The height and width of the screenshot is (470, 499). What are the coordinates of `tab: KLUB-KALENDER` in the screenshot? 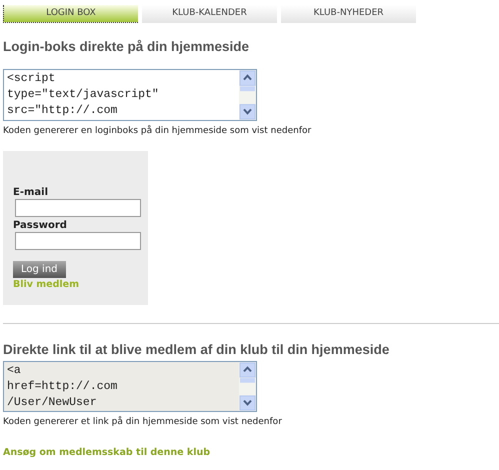 It's located at (209, 14).